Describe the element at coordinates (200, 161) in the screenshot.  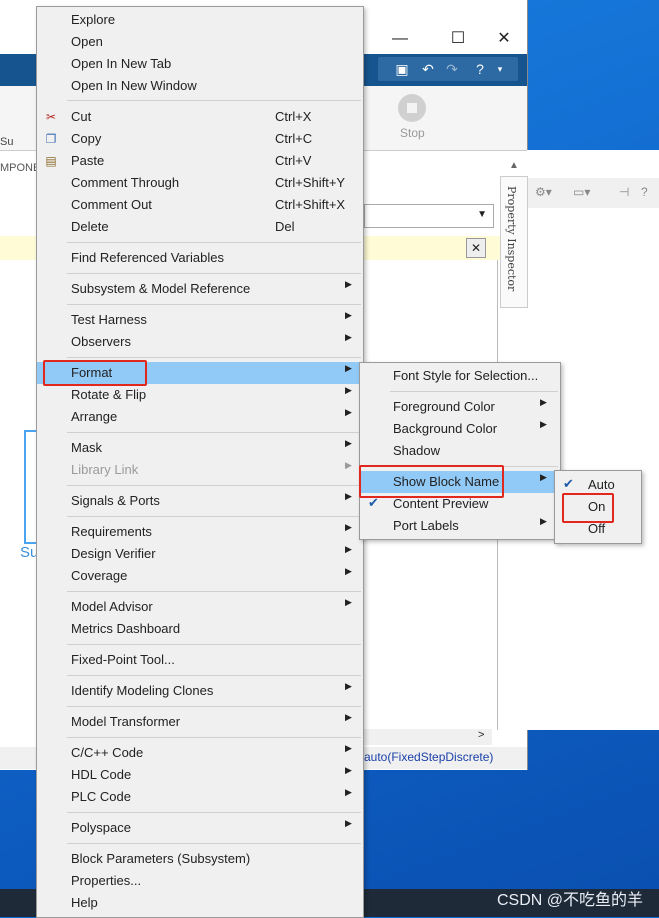
I see `menu-item-paste: ▤ Paste Ctrl+V` at that location.